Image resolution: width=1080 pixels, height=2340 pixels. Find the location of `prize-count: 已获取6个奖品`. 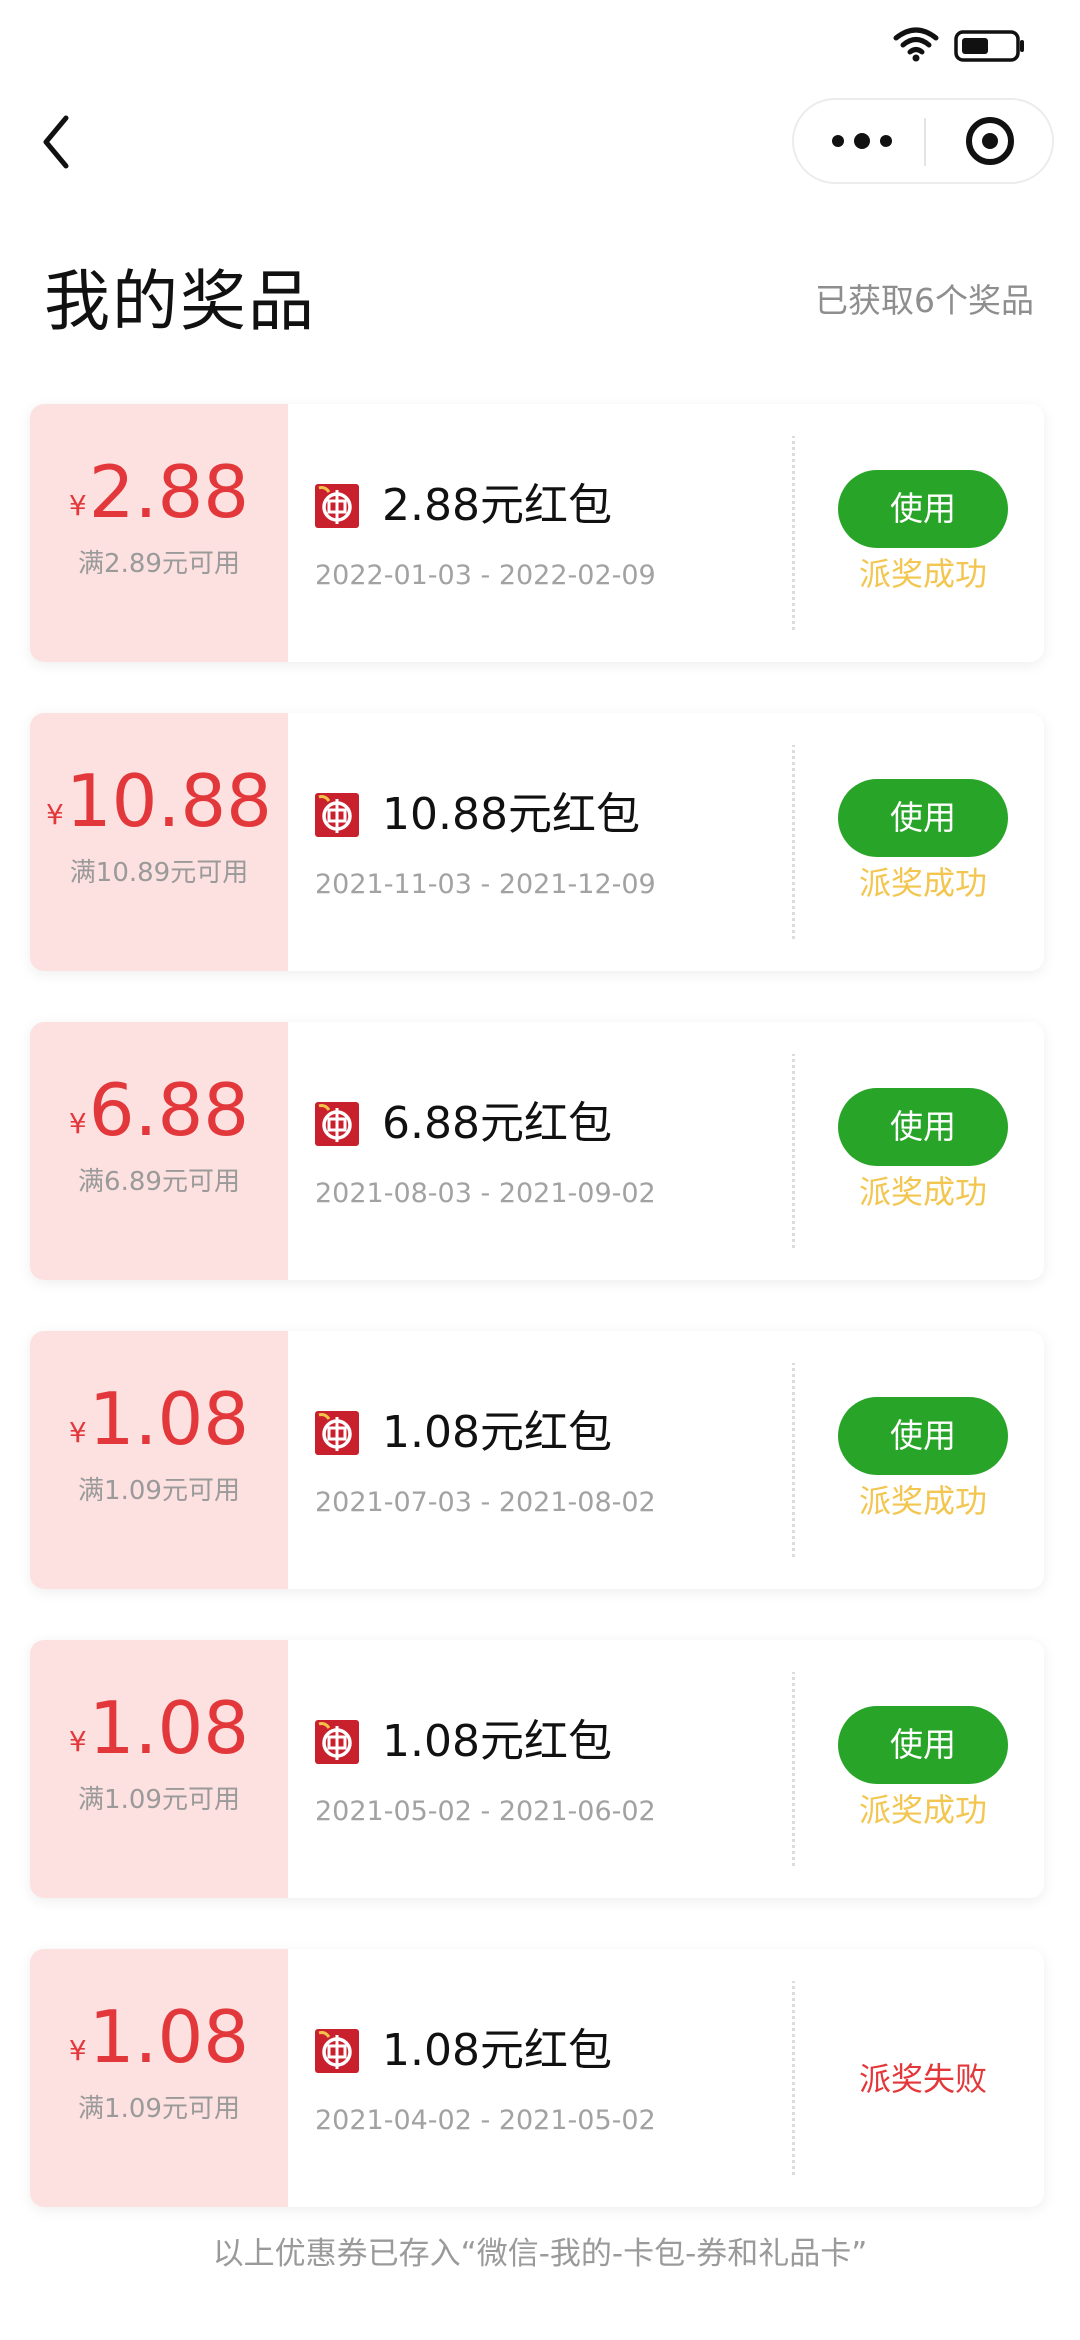

prize-count: 已获取6个奖品 is located at coordinates (924, 300).